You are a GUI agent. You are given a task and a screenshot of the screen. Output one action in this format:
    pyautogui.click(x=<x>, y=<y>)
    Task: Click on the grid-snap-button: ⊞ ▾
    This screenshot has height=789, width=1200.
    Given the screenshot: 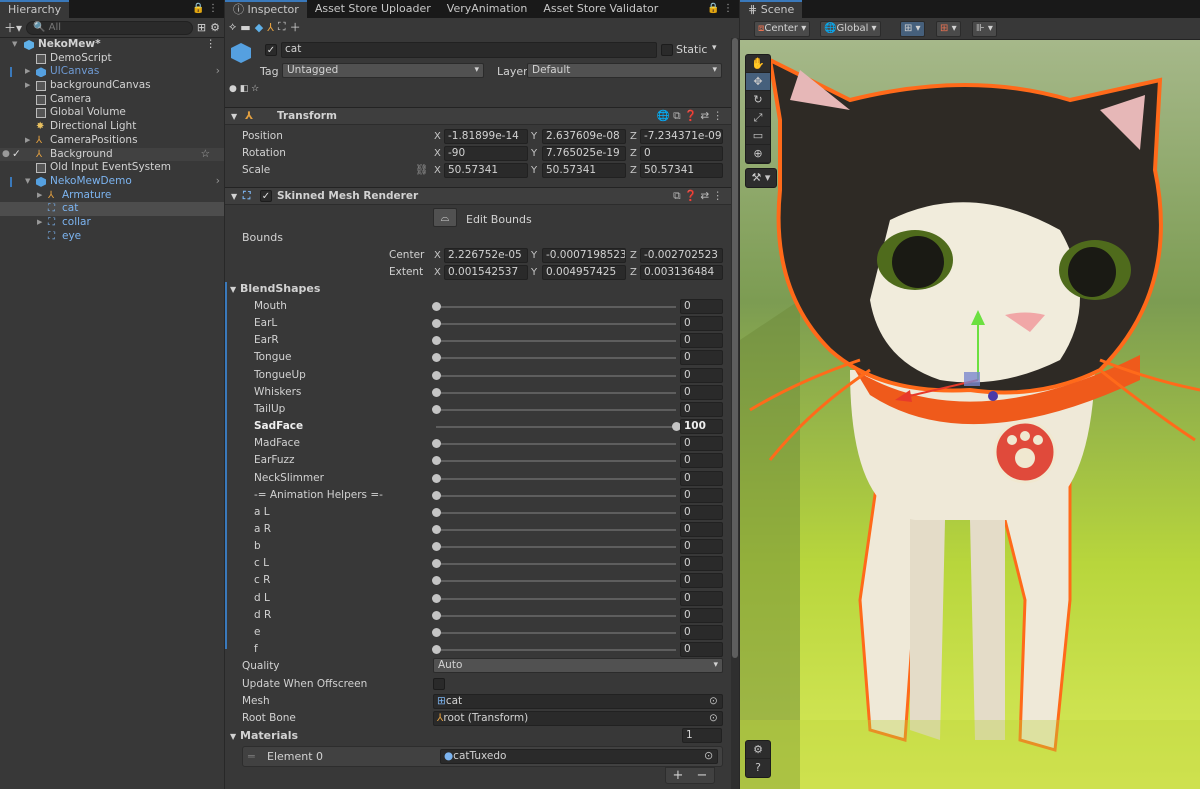 What is the action you would take?
    pyautogui.click(x=912, y=29)
    